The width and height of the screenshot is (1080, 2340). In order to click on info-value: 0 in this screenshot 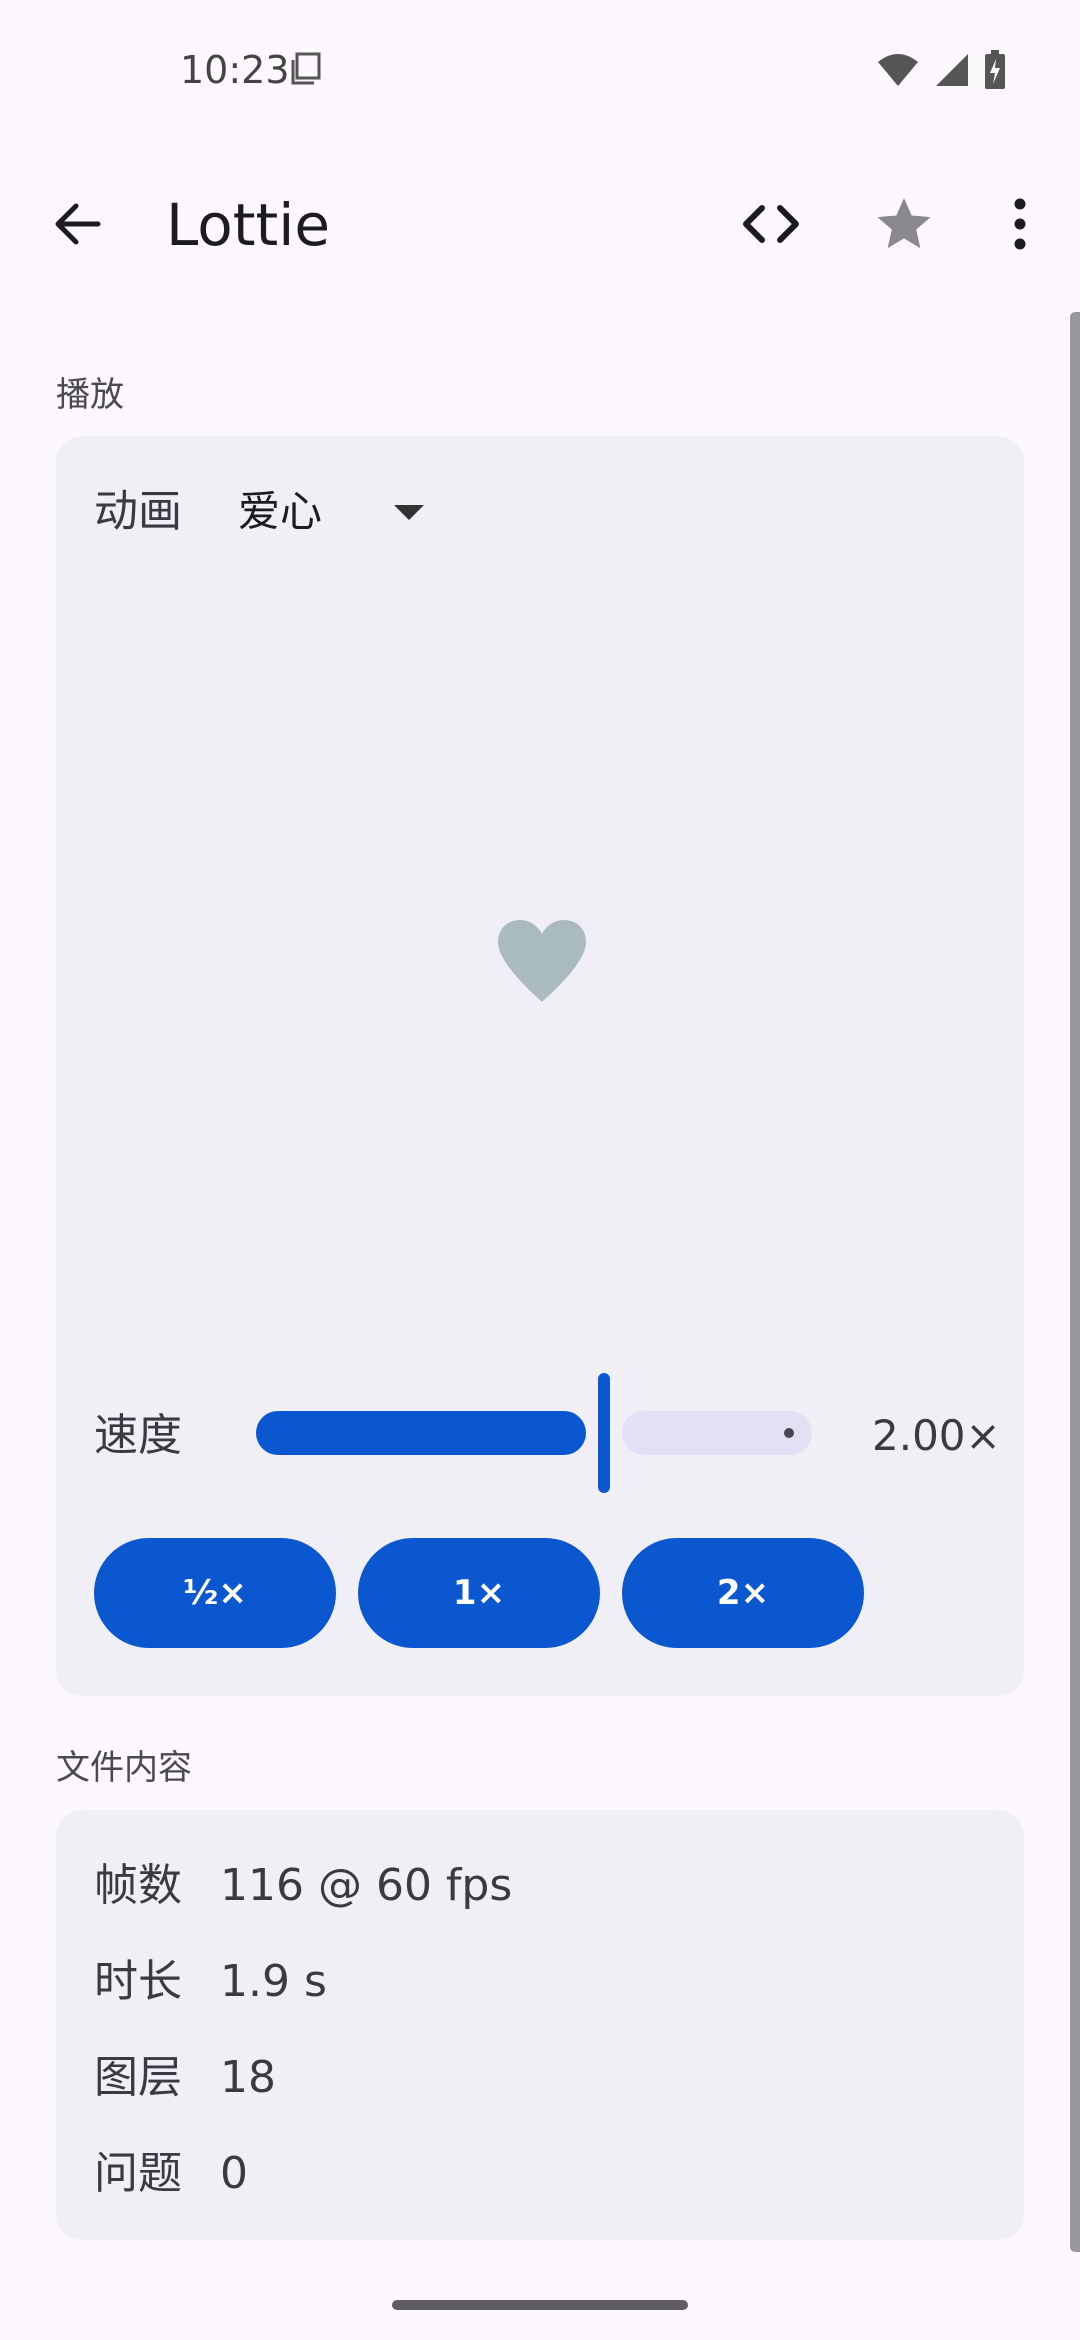, I will do `click(234, 2173)`.